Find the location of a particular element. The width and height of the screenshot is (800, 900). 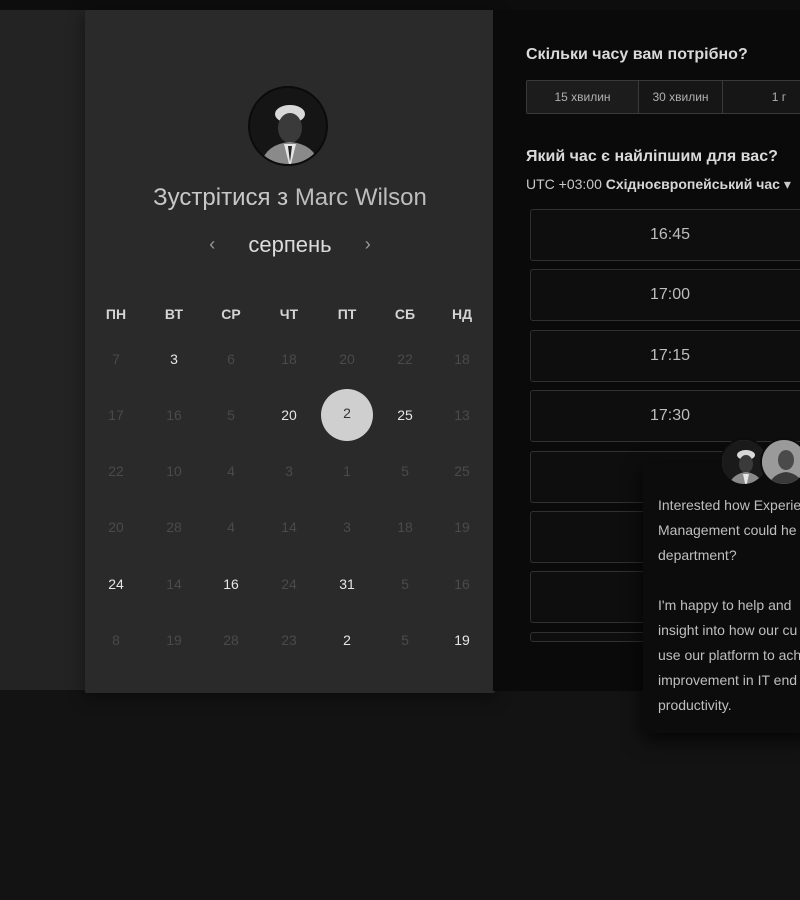

next-month-button: › is located at coordinates (368, 244).